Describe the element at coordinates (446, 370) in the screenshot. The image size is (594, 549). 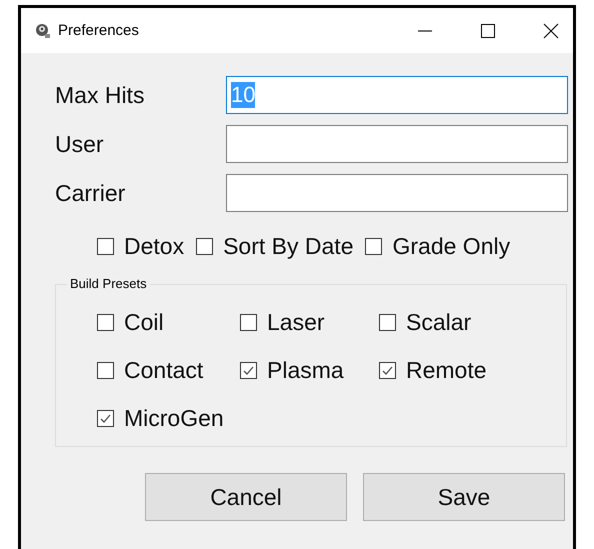
I see `checkbox-label: Remote` at that location.